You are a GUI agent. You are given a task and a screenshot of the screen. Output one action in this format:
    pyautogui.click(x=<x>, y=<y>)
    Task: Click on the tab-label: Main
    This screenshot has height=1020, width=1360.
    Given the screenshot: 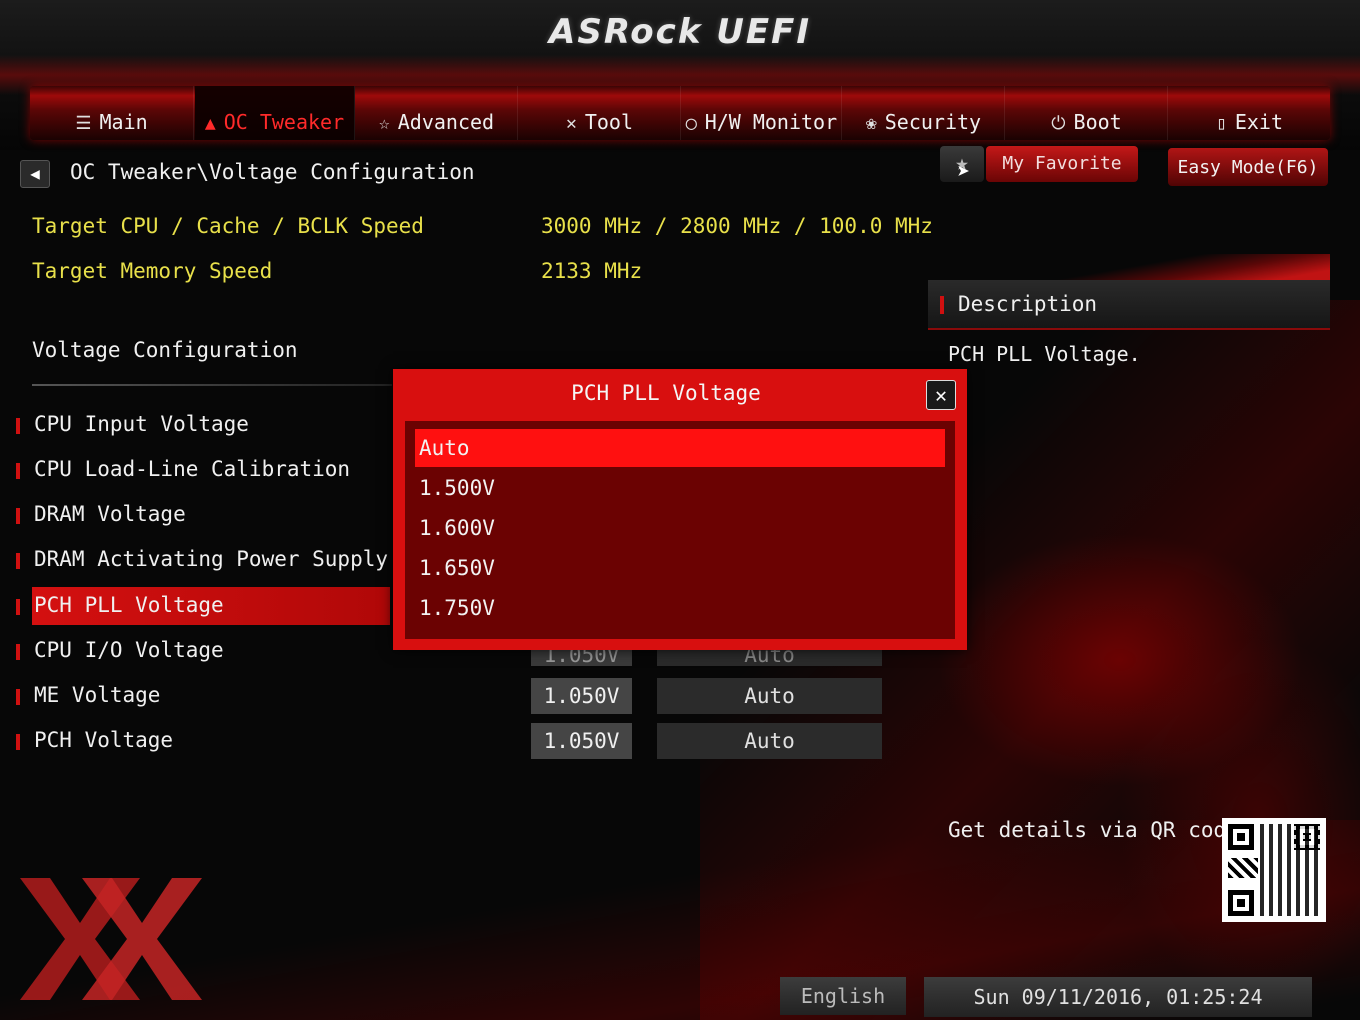 What is the action you would take?
    pyautogui.click(x=123, y=122)
    